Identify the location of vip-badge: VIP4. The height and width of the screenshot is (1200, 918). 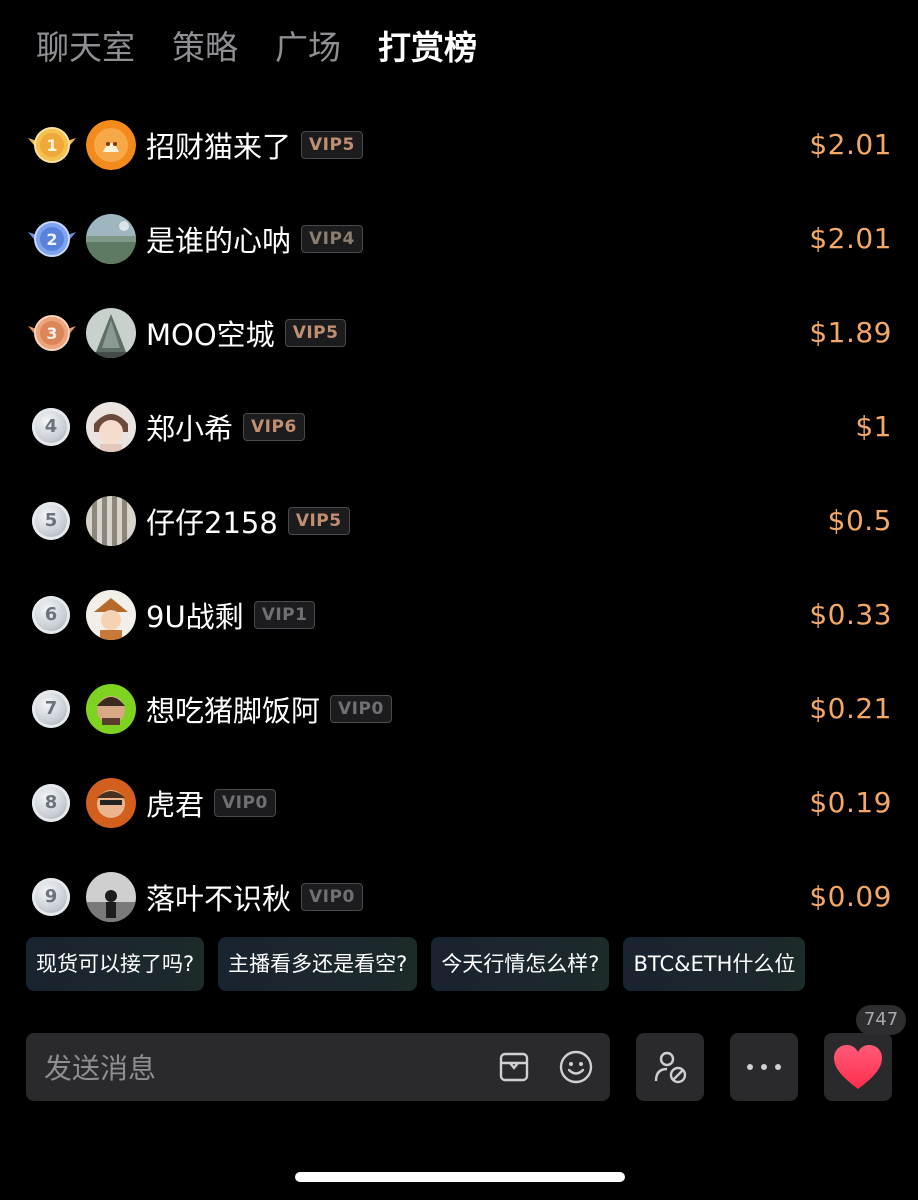
(332, 239).